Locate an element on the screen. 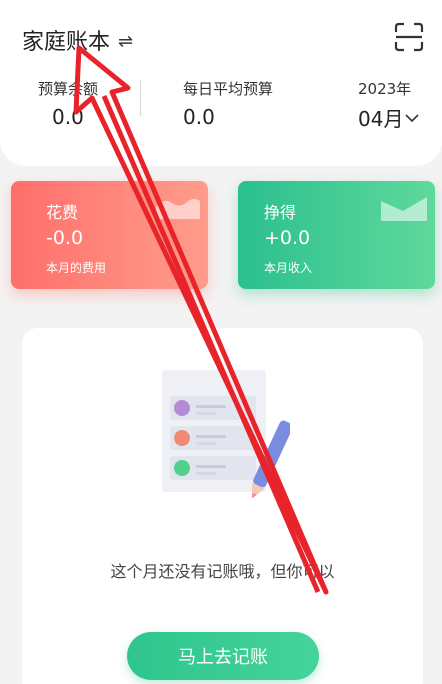 This screenshot has width=442, height=684. expense-amount: -0.0 is located at coordinates (65, 238).